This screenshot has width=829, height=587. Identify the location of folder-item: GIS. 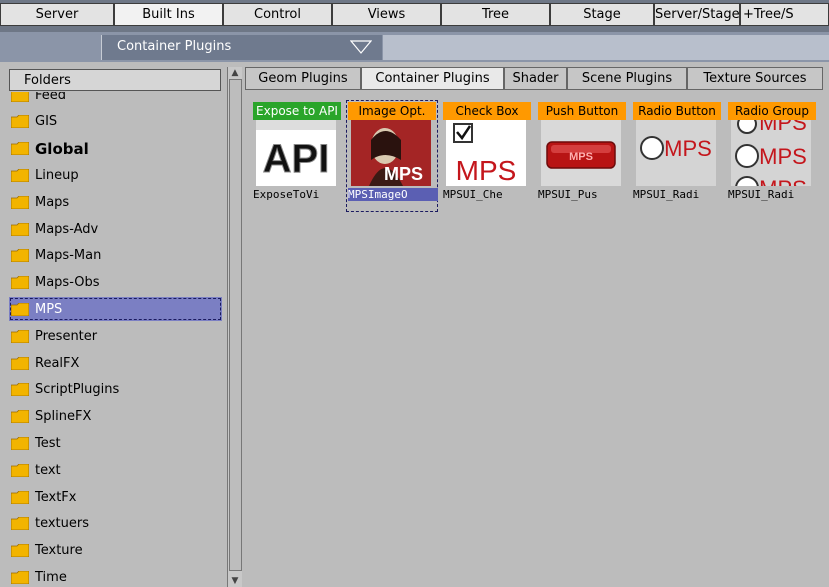
(115, 122).